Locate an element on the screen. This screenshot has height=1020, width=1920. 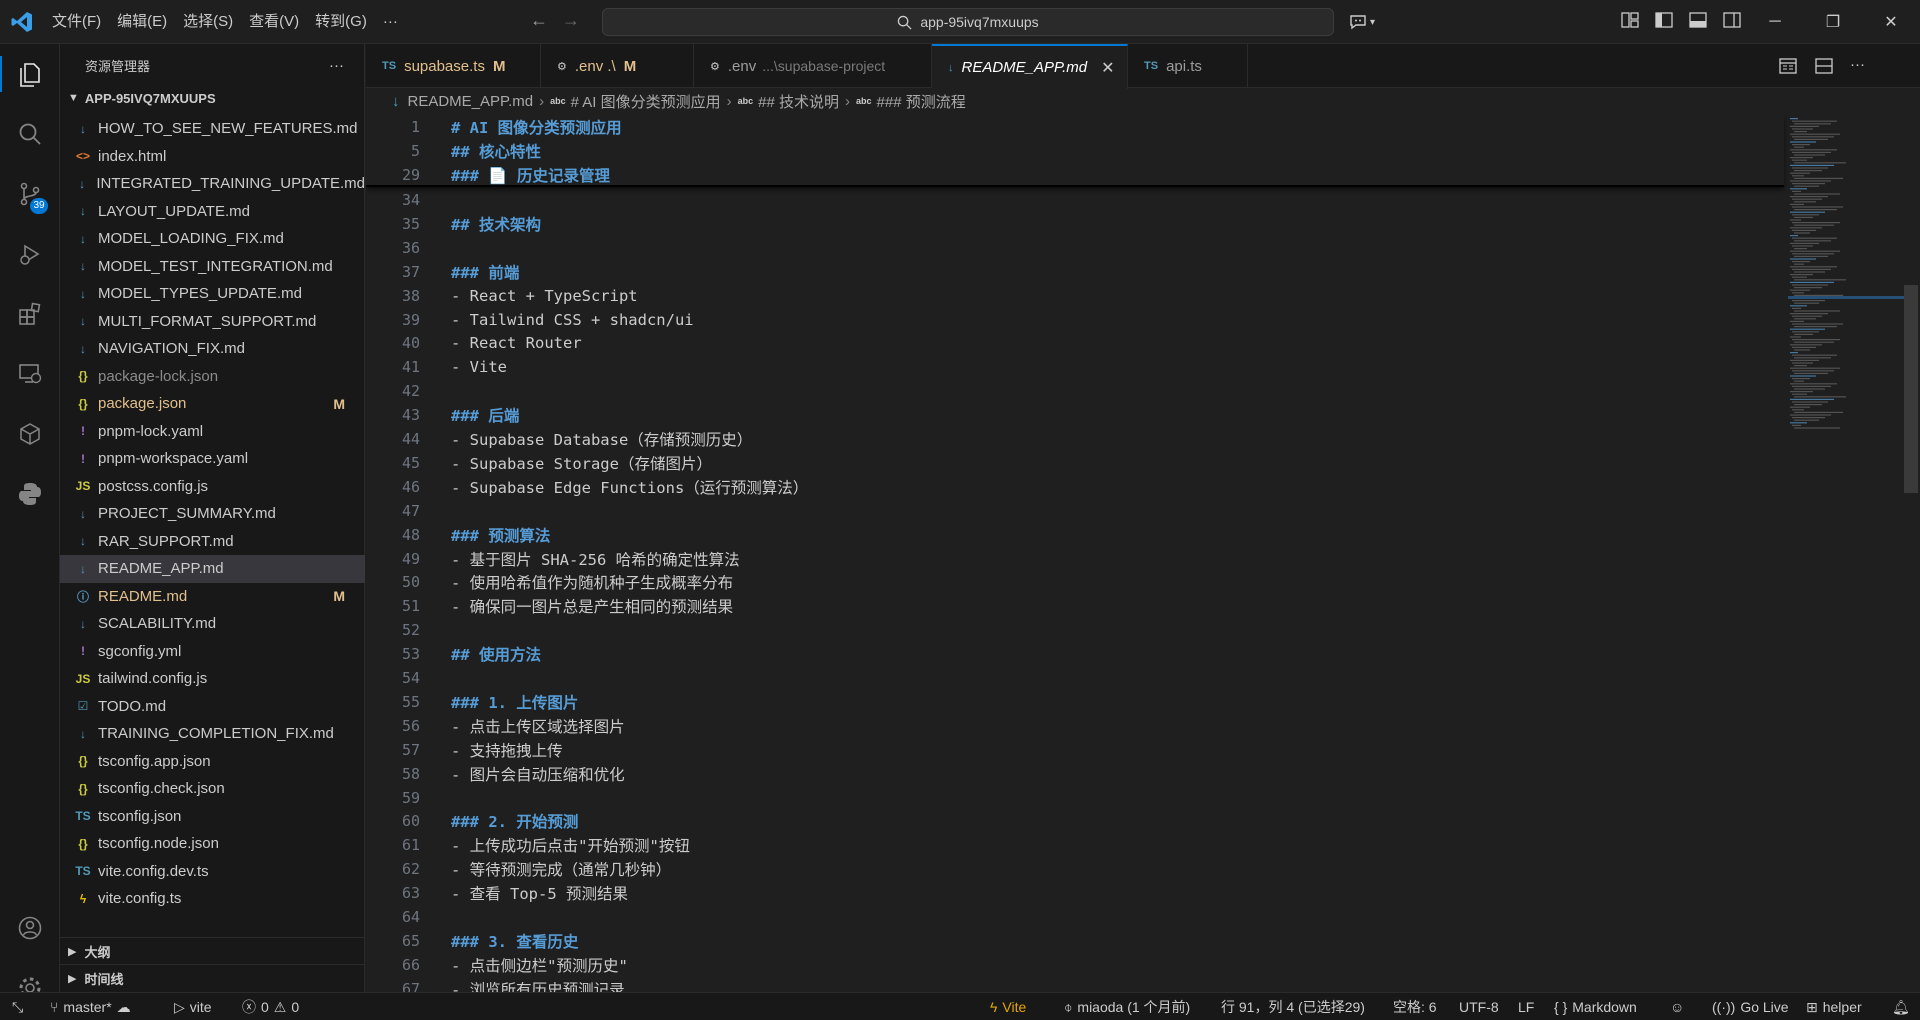
toggle-panel-icon is located at coordinates (1699, 21).